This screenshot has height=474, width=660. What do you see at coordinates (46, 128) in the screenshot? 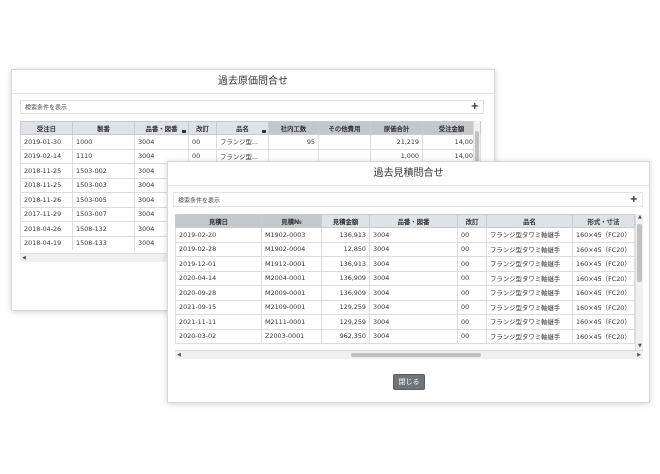
I see `col-order-date: 受注日` at bounding box center [46, 128].